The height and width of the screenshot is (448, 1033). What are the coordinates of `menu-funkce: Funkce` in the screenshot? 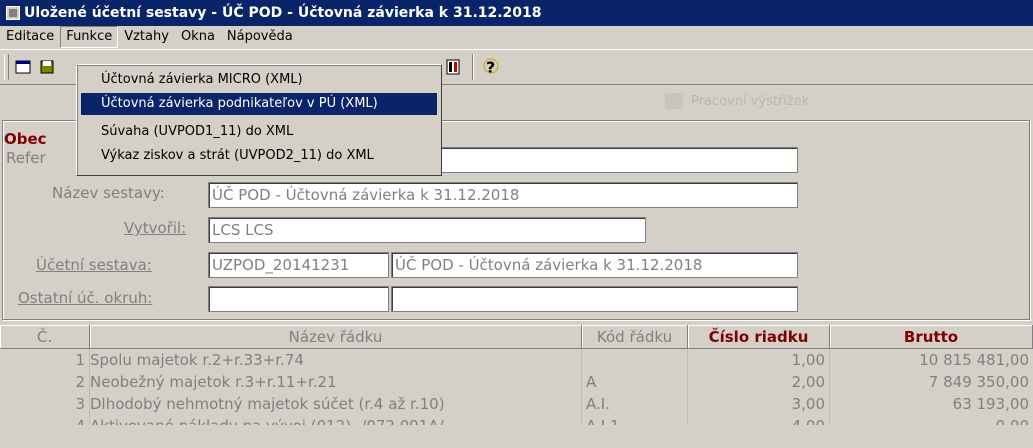 It's located at (89, 37).